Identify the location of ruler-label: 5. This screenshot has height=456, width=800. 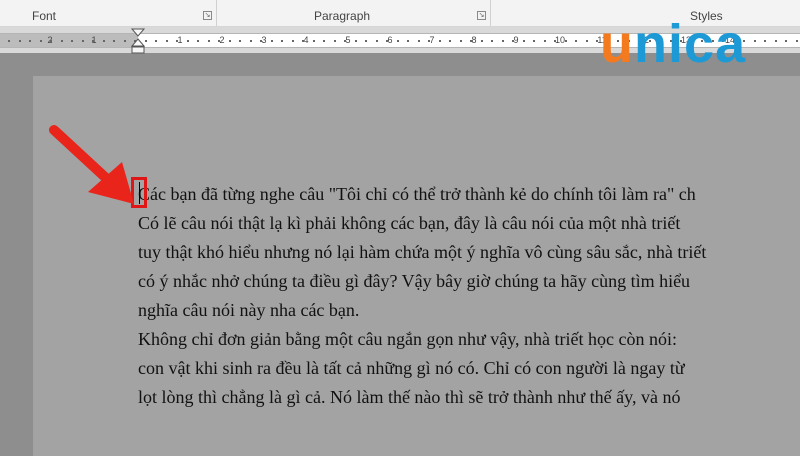
(348, 40).